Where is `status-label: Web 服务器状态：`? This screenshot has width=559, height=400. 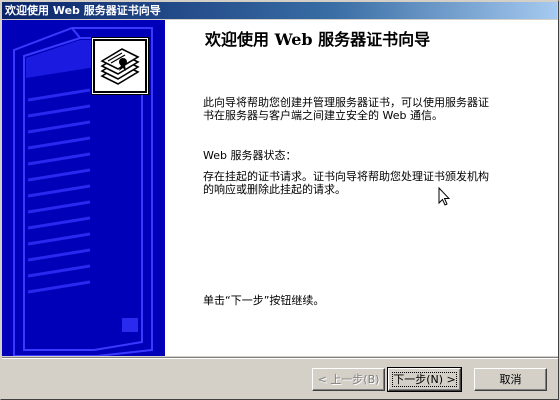
status-label: Web 服务器状态： is located at coordinates (250, 155).